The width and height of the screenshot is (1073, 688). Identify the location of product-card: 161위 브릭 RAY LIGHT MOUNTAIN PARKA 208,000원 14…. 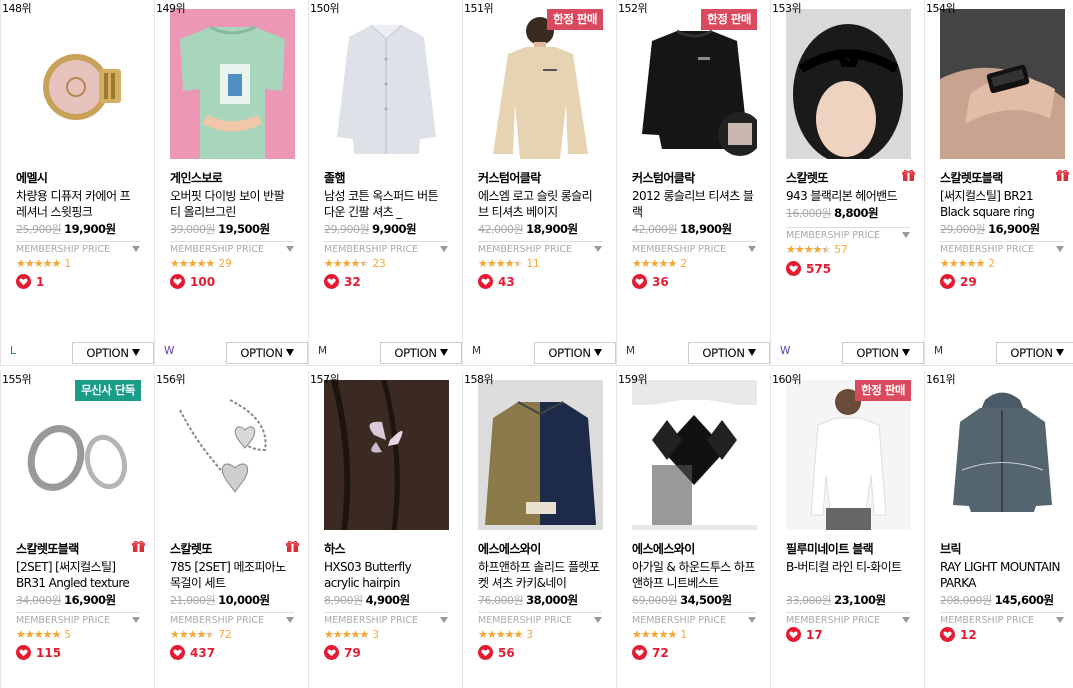
(998, 529).